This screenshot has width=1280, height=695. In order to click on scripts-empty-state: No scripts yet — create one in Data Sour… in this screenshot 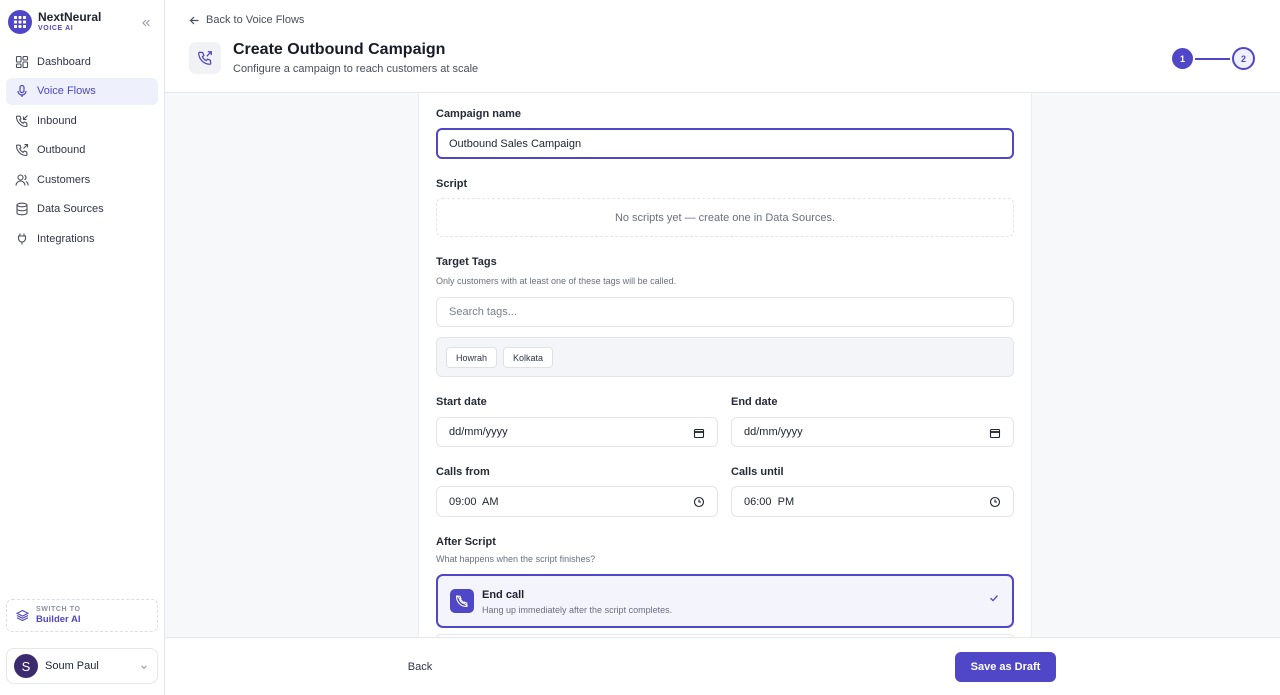, I will do `click(725, 217)`.